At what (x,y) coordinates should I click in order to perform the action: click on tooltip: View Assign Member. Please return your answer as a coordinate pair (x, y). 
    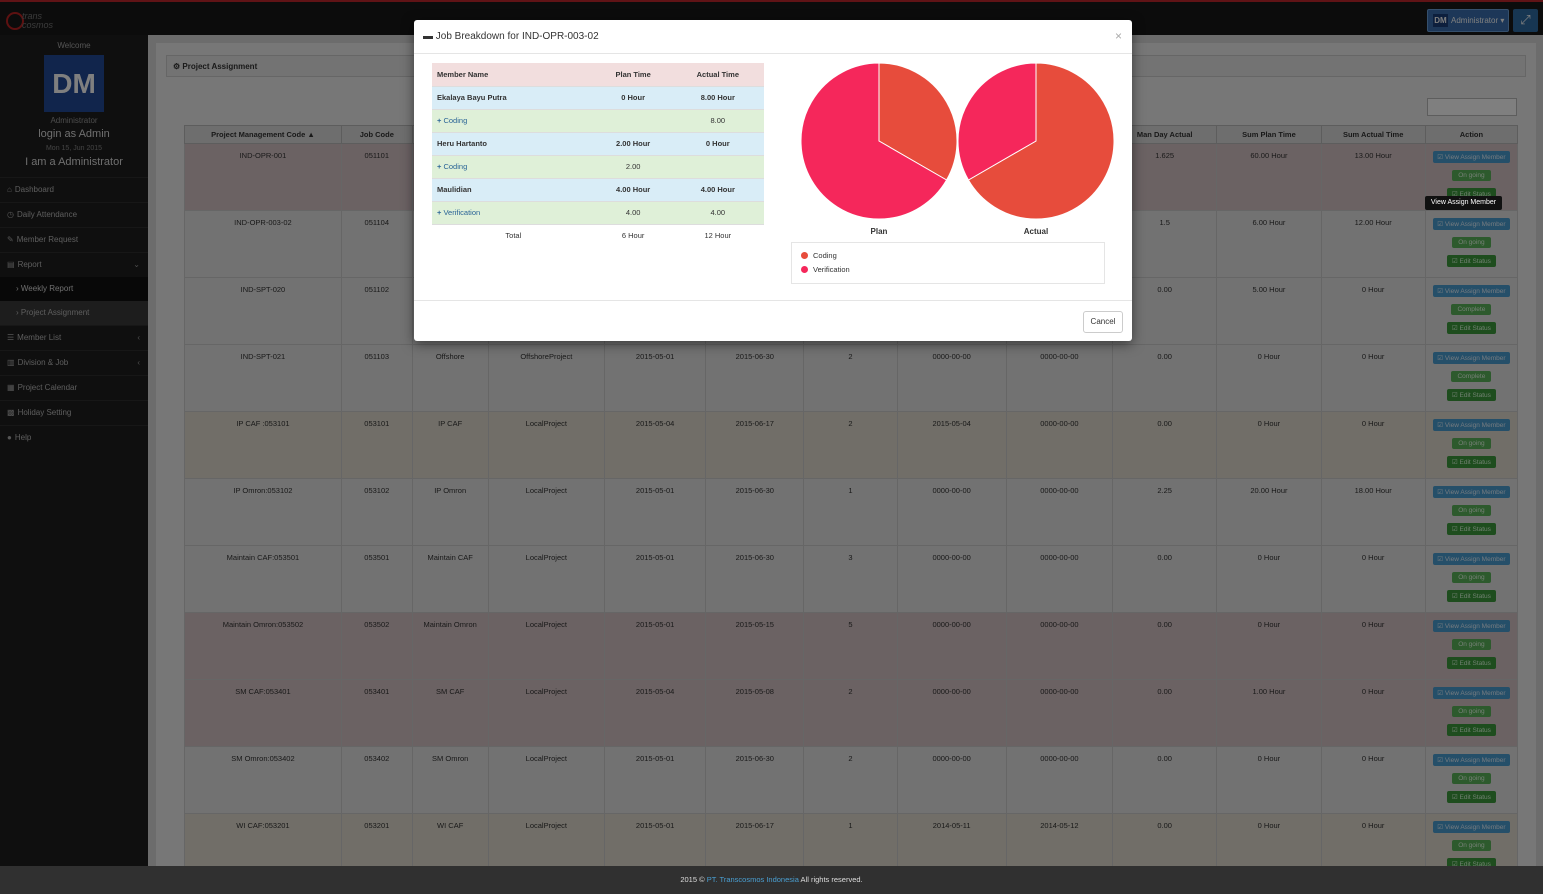
    Looking at the image, I should click on (1463, 203).